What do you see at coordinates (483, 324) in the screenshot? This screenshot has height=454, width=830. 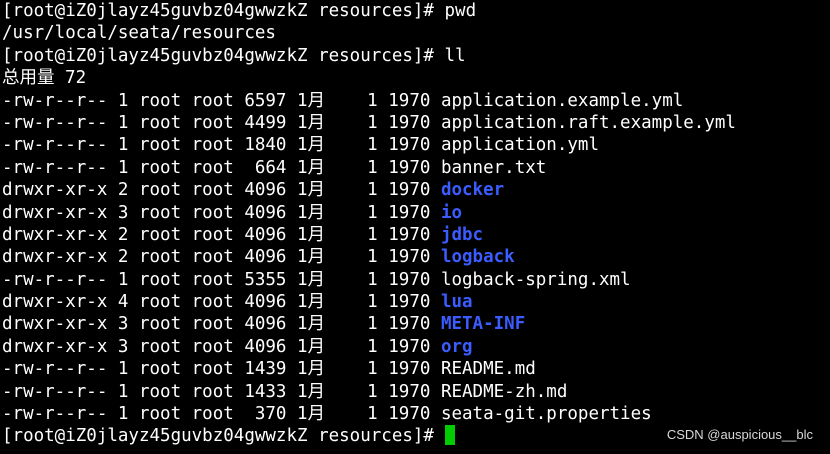 I see `directory-name: META-INF` at bounding box center [483, 324].